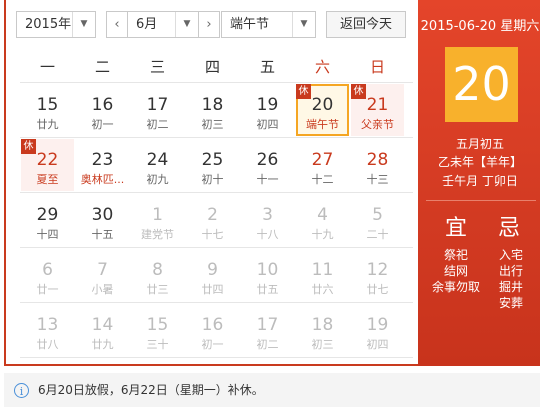  Describe the element at coordinates (151, 390) in the screenshot. I see `holiday-notice-text: 6月20日放假，6月22日（星期一）补休。` at that location.